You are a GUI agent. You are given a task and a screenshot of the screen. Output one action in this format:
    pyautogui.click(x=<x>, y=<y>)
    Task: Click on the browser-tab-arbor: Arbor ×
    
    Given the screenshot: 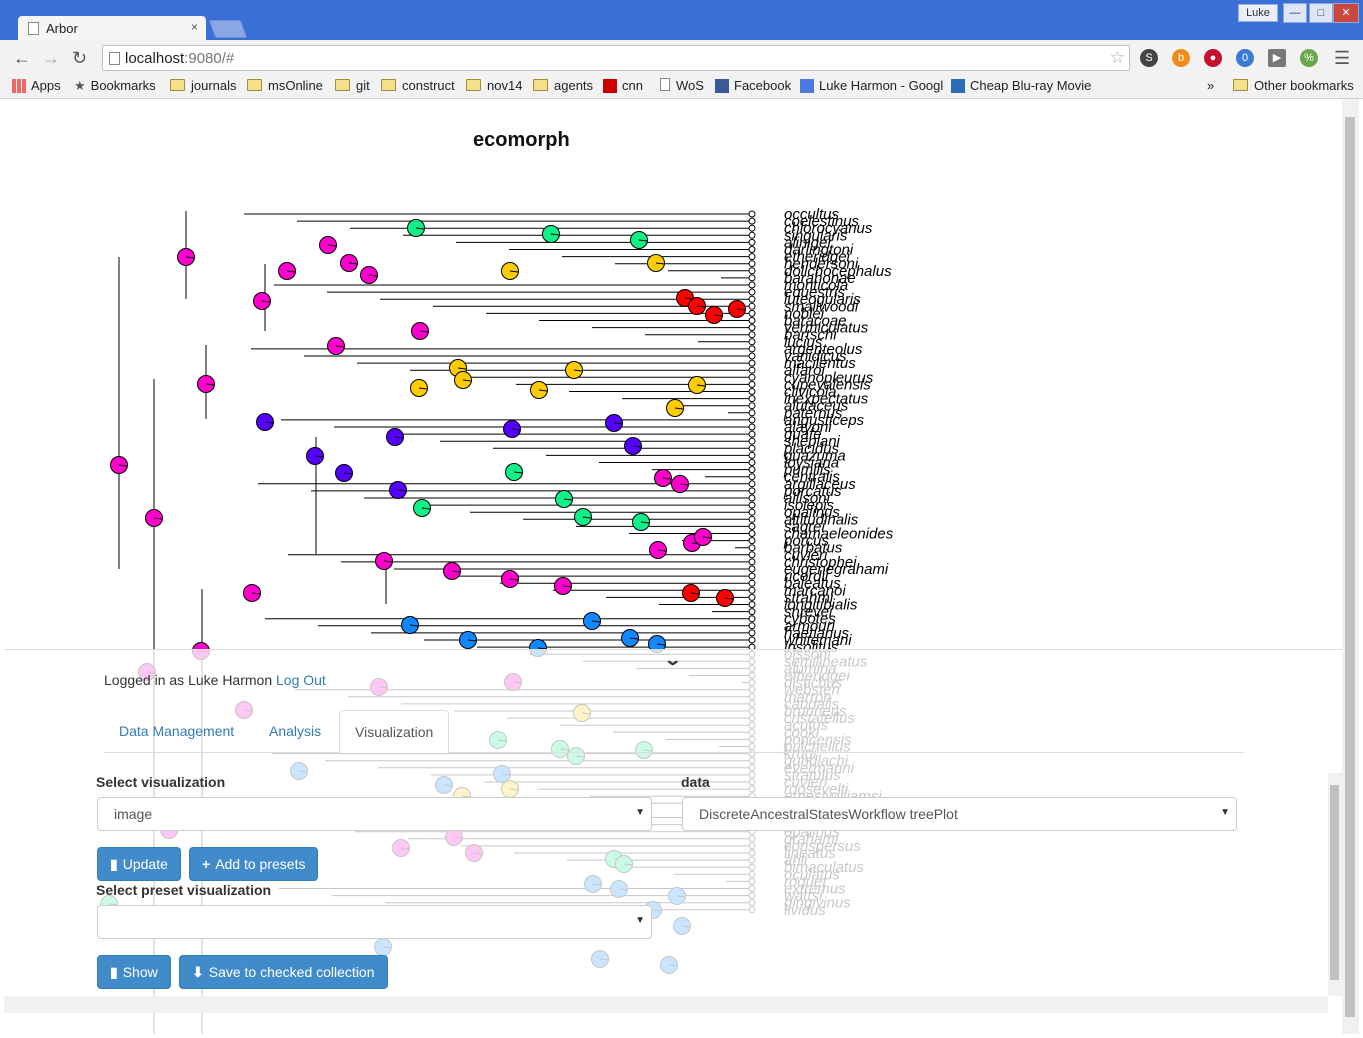 What is the action you would take?
    pyautogui.click(x=112, y=28)
    